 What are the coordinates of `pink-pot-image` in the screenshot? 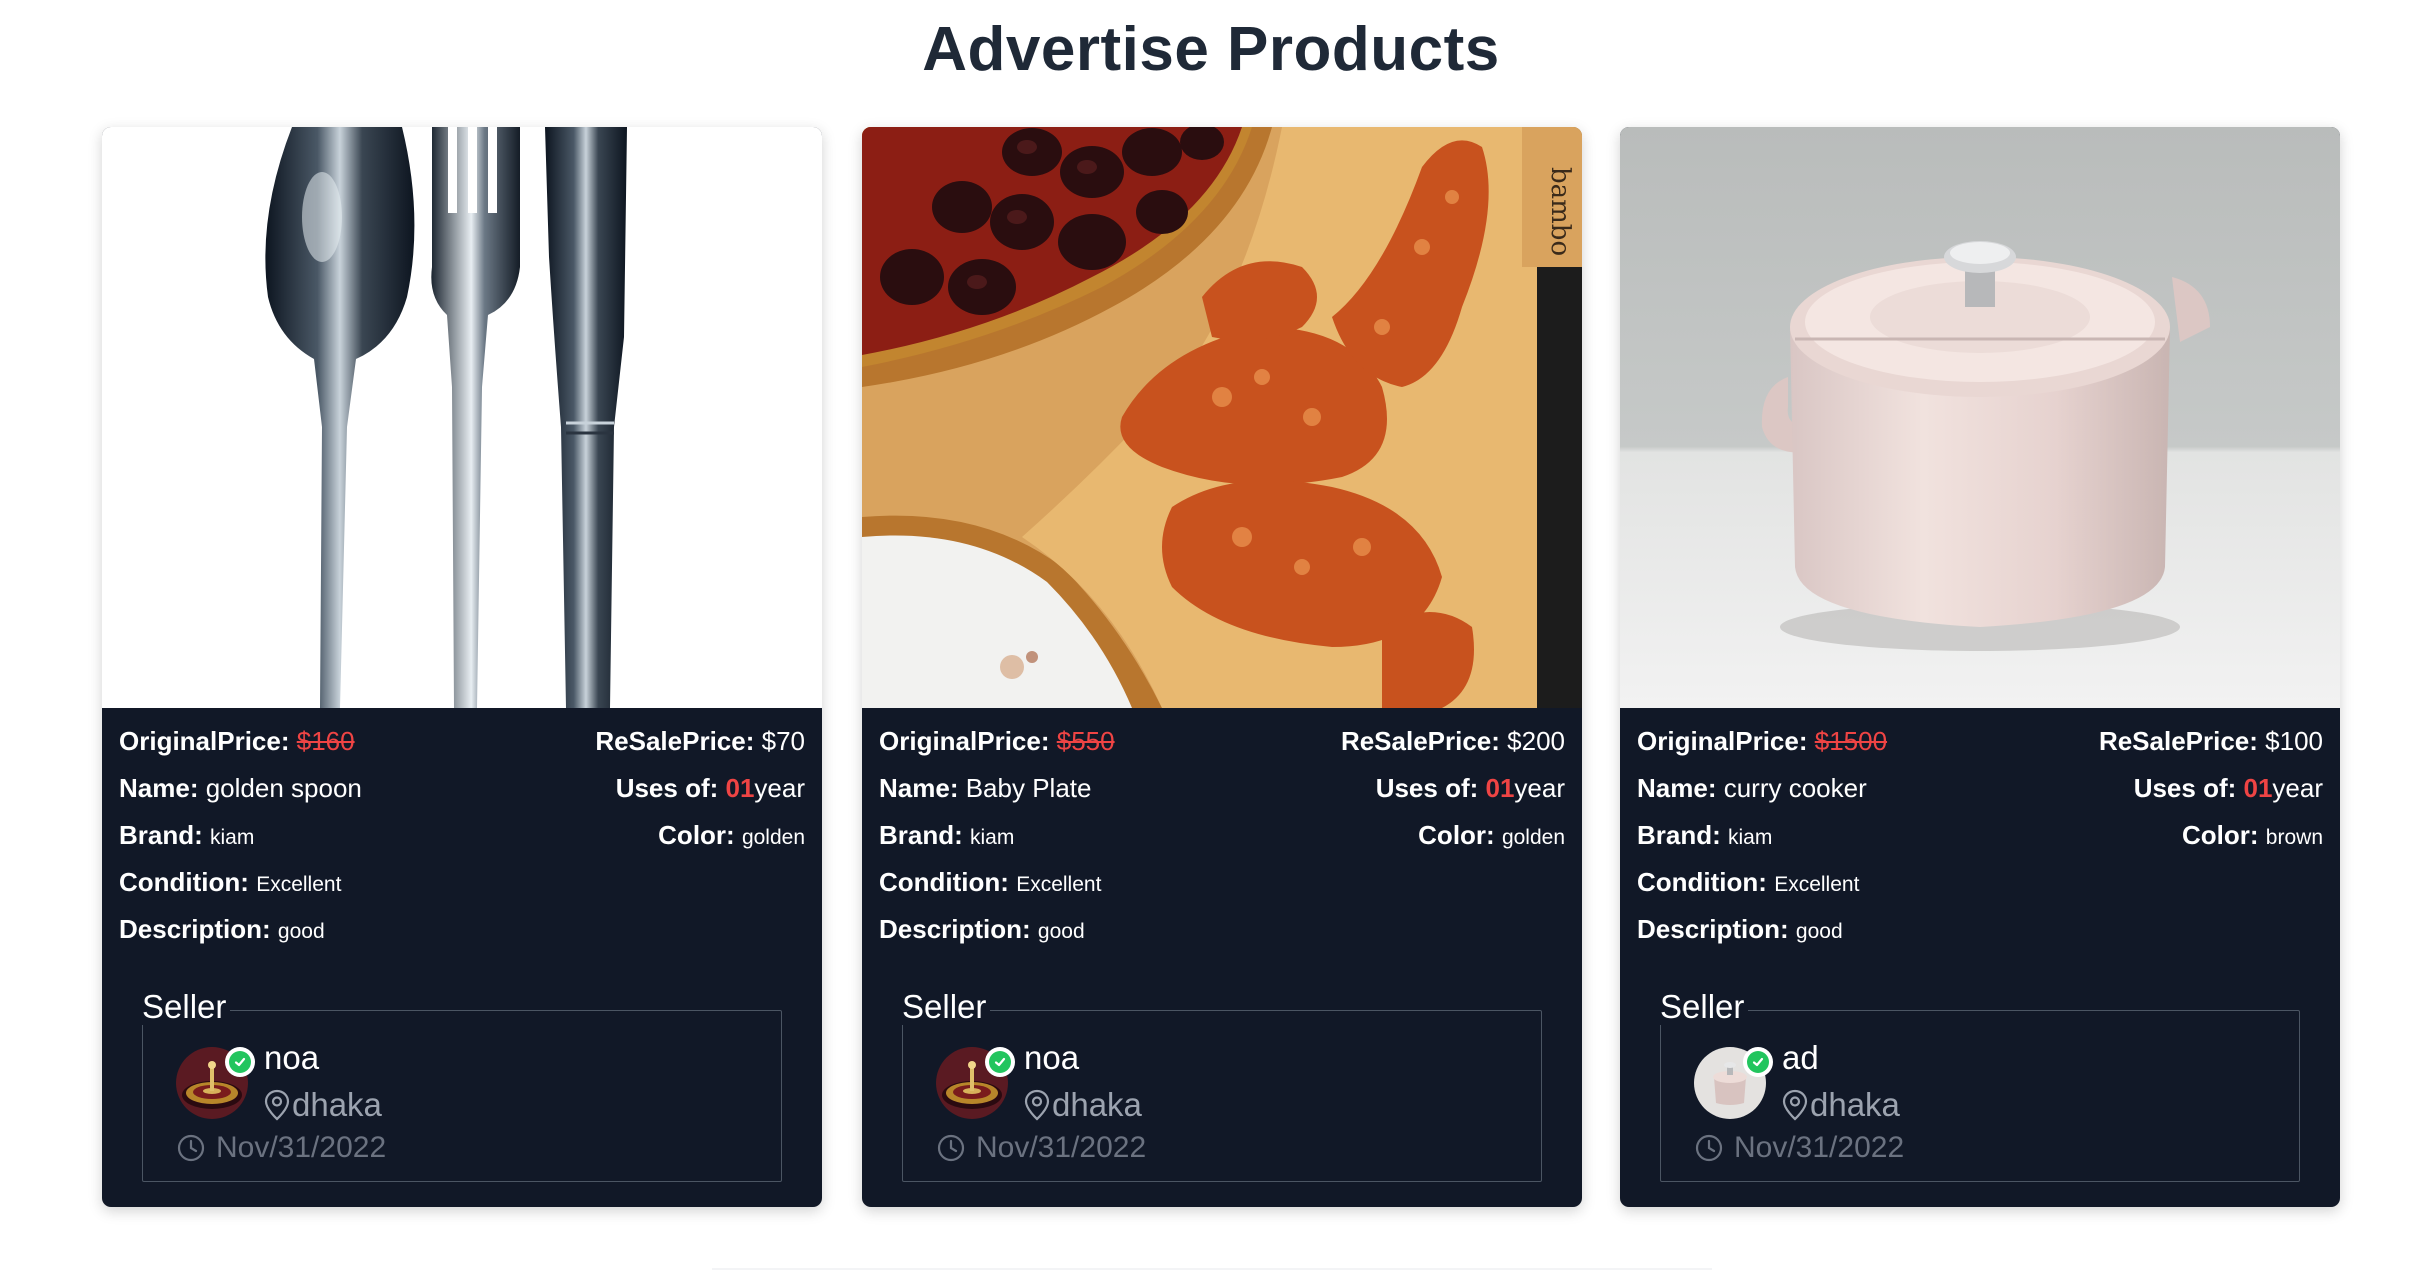 It's located at (1980, 417).